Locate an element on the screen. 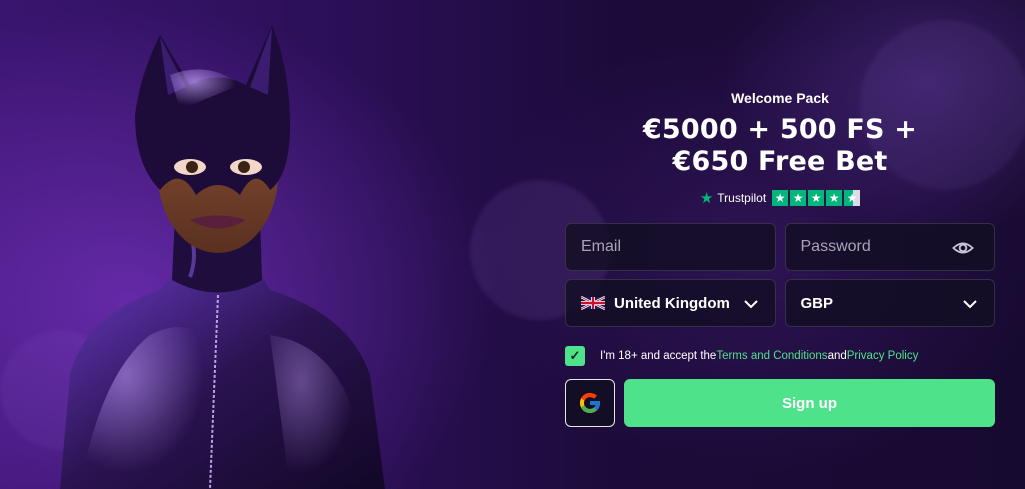  half-star-icon: ★ is located at coordinates (852, 198).